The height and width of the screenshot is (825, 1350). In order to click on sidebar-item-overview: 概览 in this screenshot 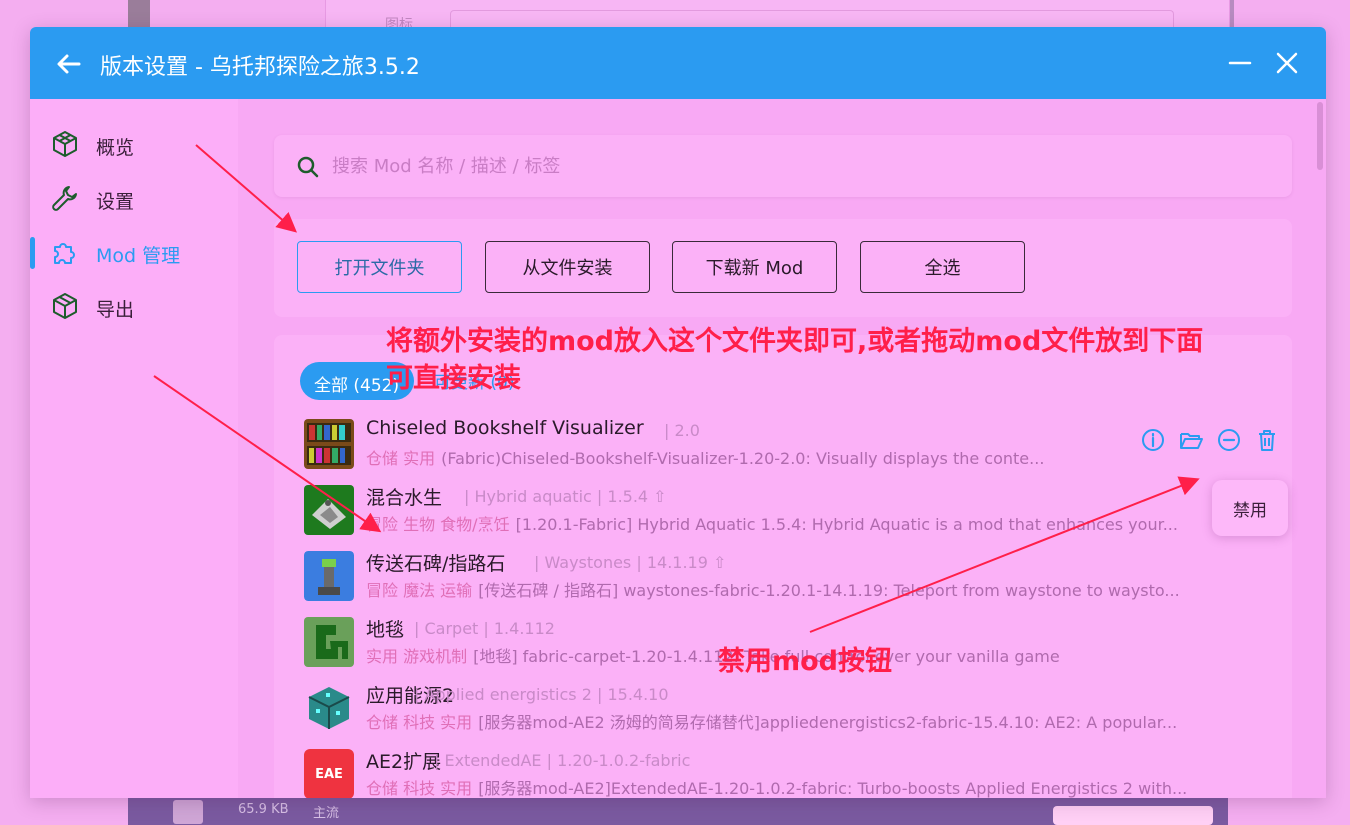, I will do `click(134, 144)`.